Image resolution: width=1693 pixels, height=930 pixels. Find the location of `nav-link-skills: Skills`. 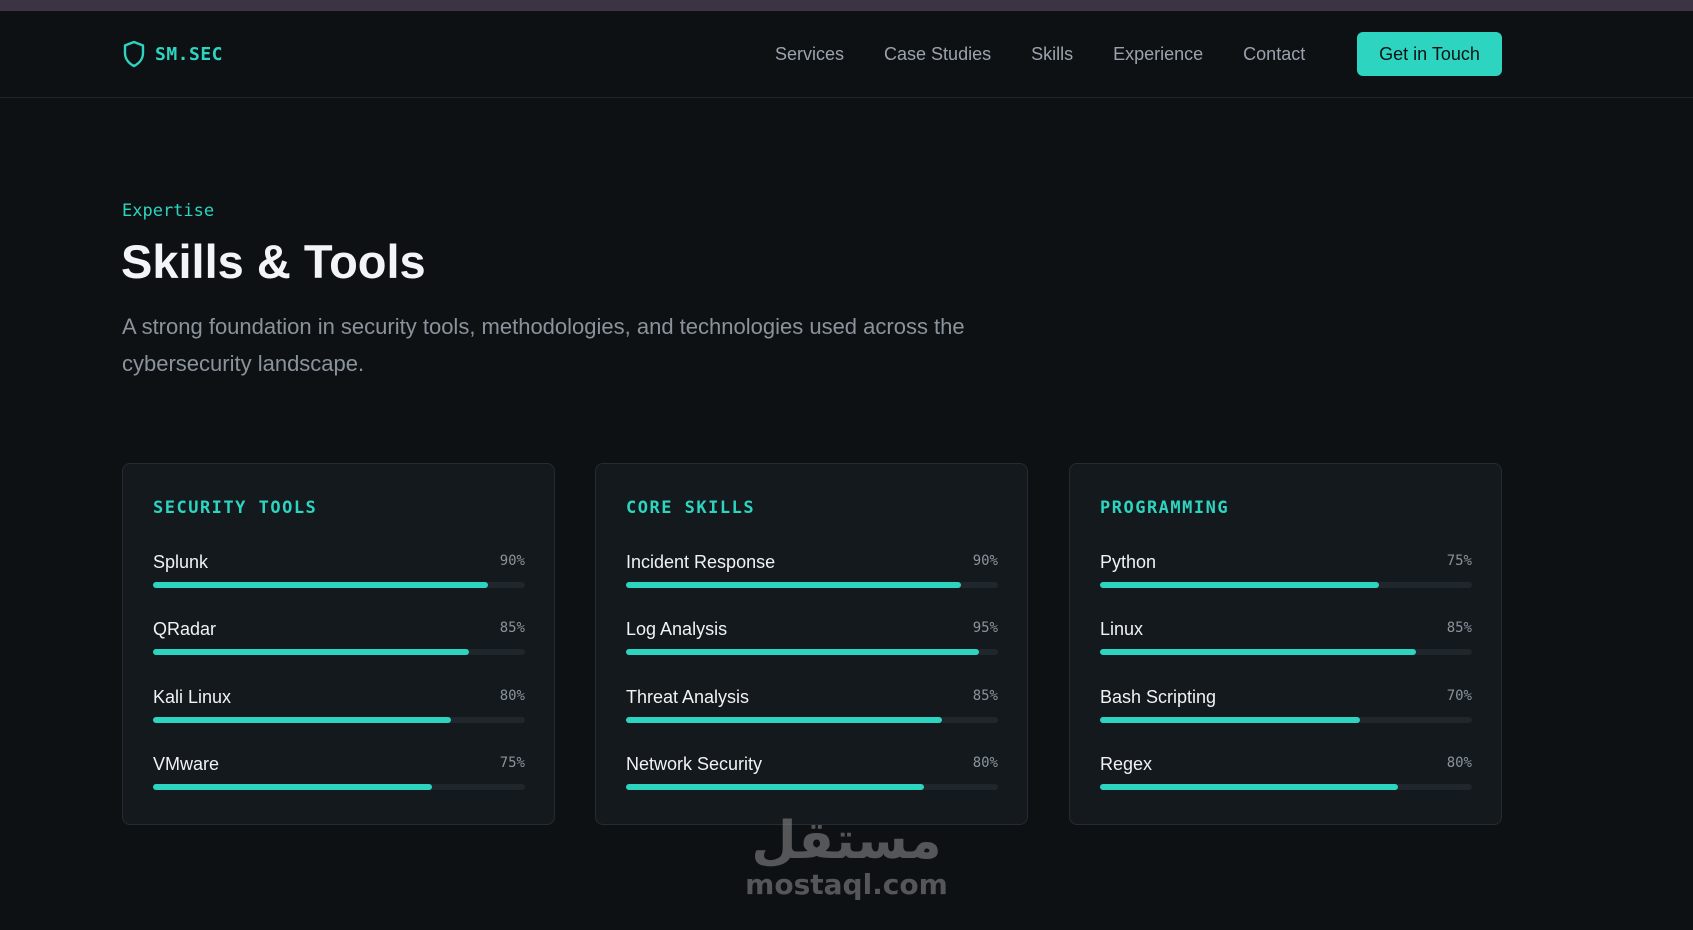

nav-link-skills: Skills is located at coordinates (1052, 54).